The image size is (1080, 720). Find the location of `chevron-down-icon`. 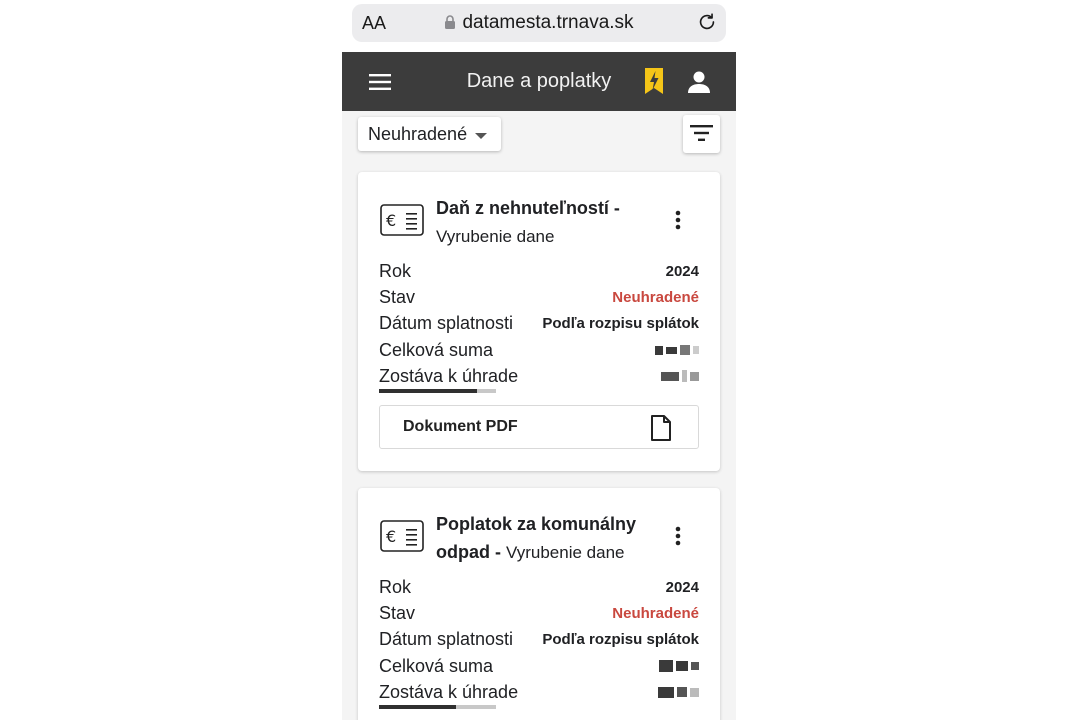

chevron-down-icon is located at coordinates (481, 135).